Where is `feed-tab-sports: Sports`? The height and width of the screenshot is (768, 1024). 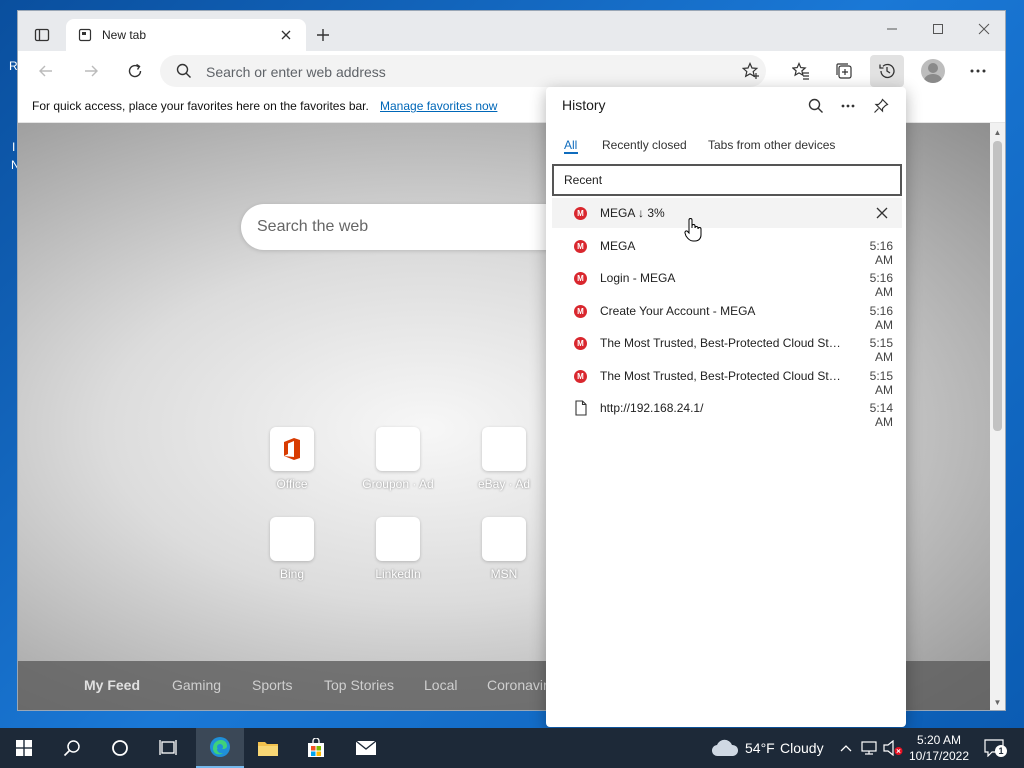
feed-tab-sports: Sports is located at coordinates (272, 685).